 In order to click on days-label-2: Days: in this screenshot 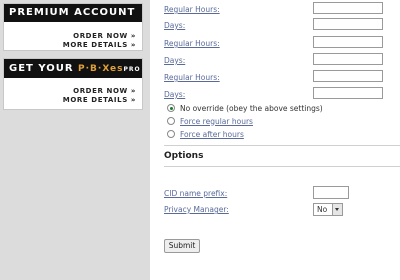, I will do `click(175, 60)`.